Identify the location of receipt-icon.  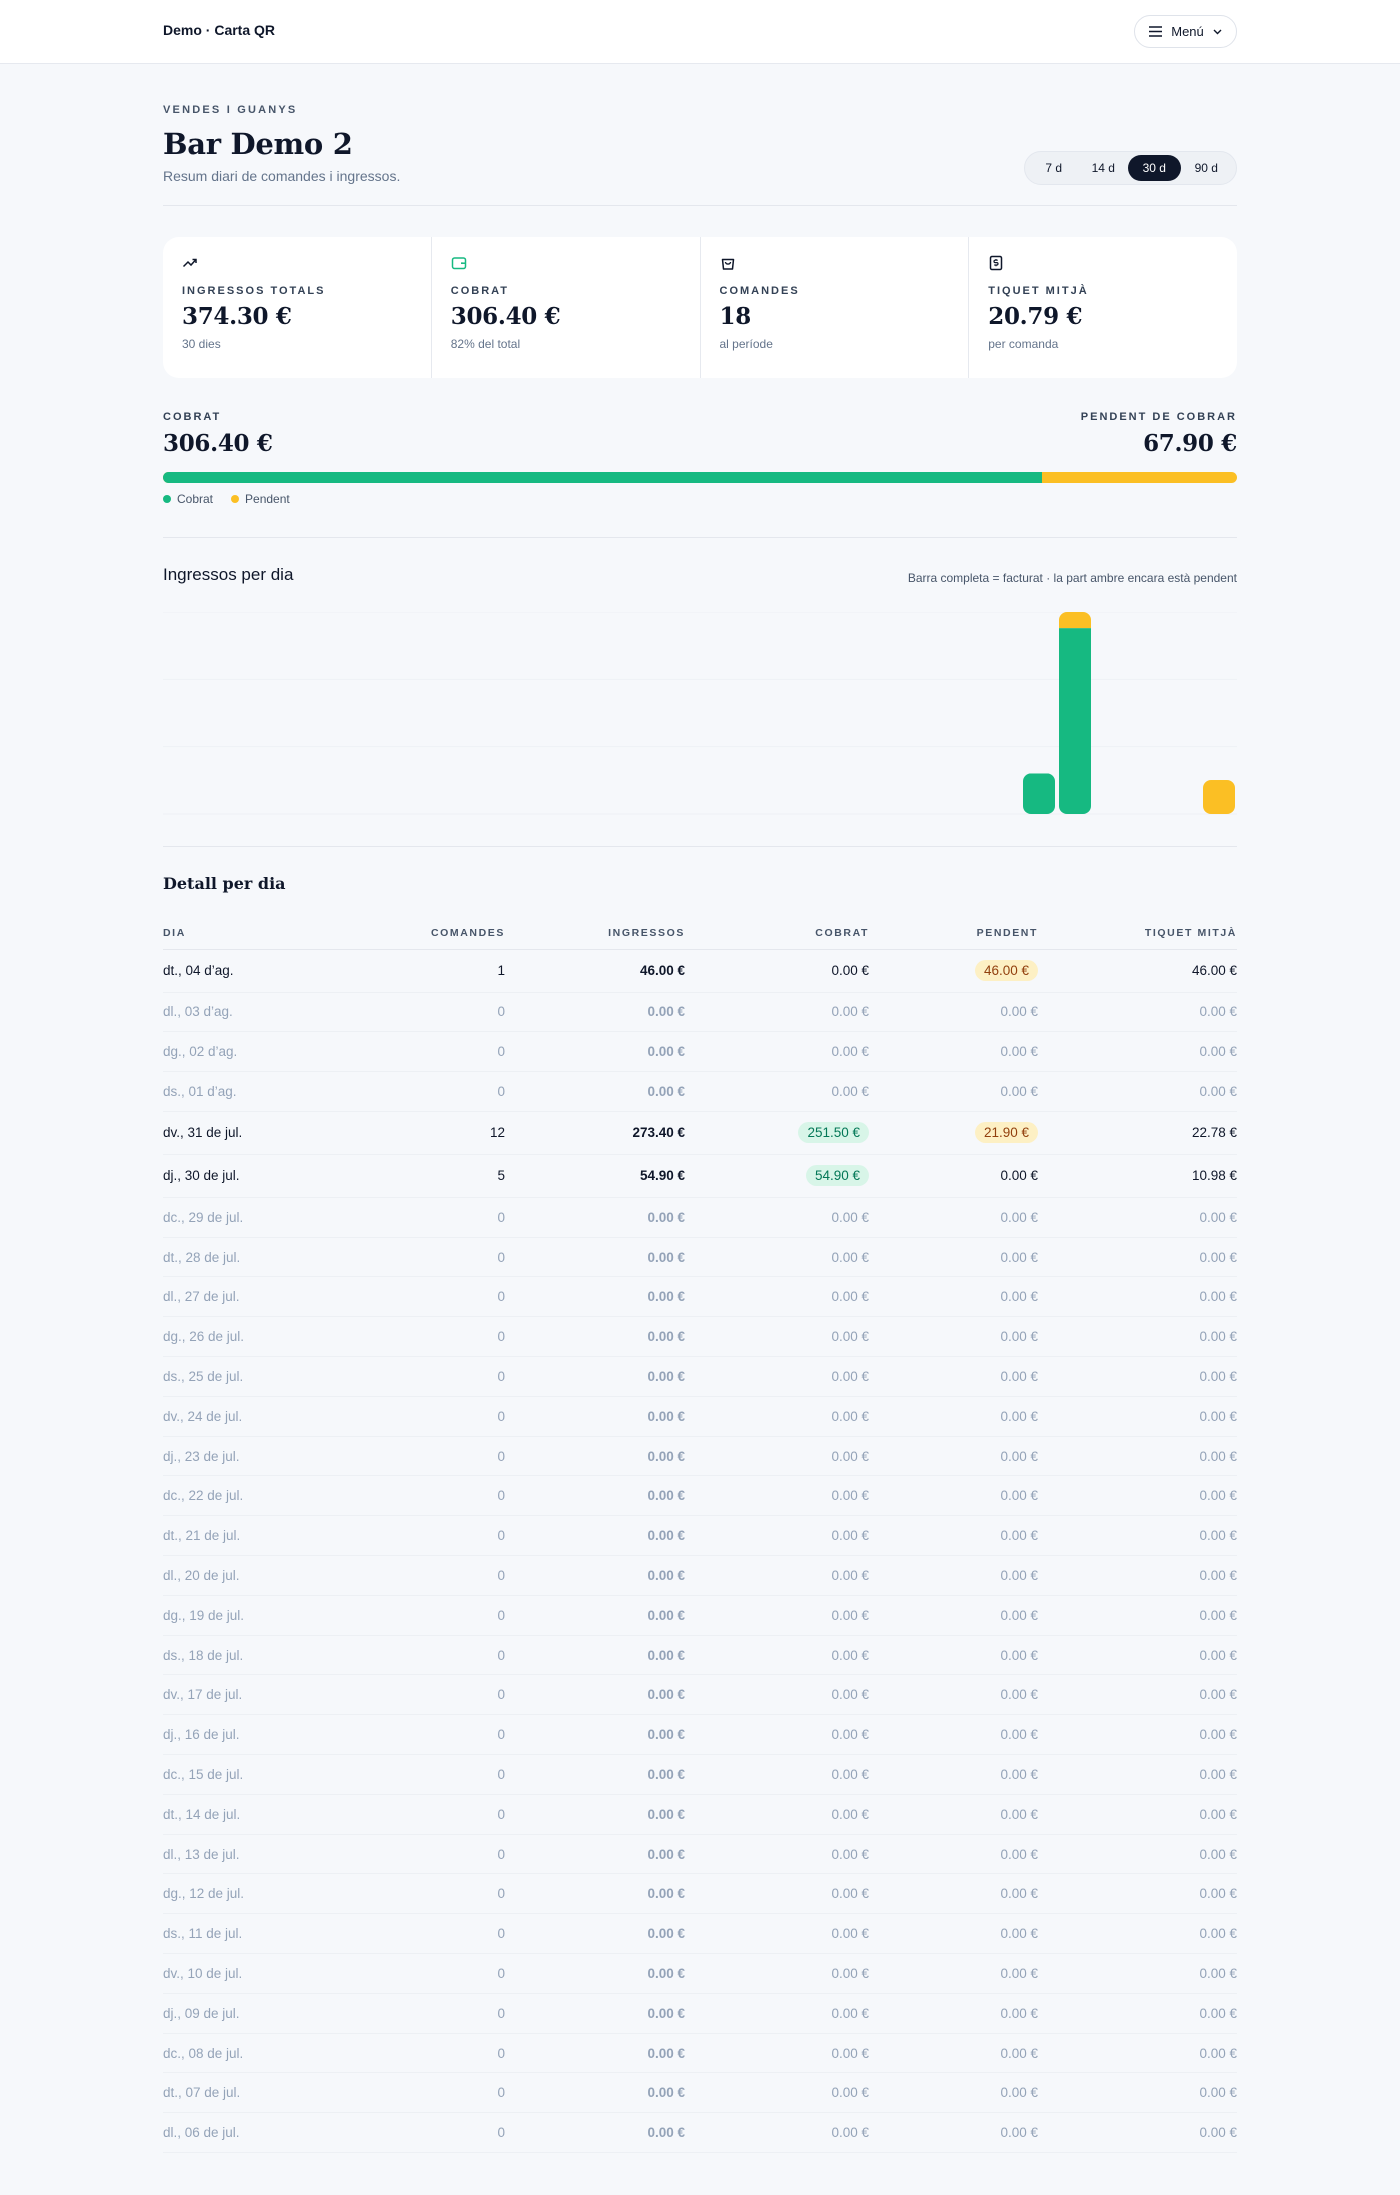
(996, 263).